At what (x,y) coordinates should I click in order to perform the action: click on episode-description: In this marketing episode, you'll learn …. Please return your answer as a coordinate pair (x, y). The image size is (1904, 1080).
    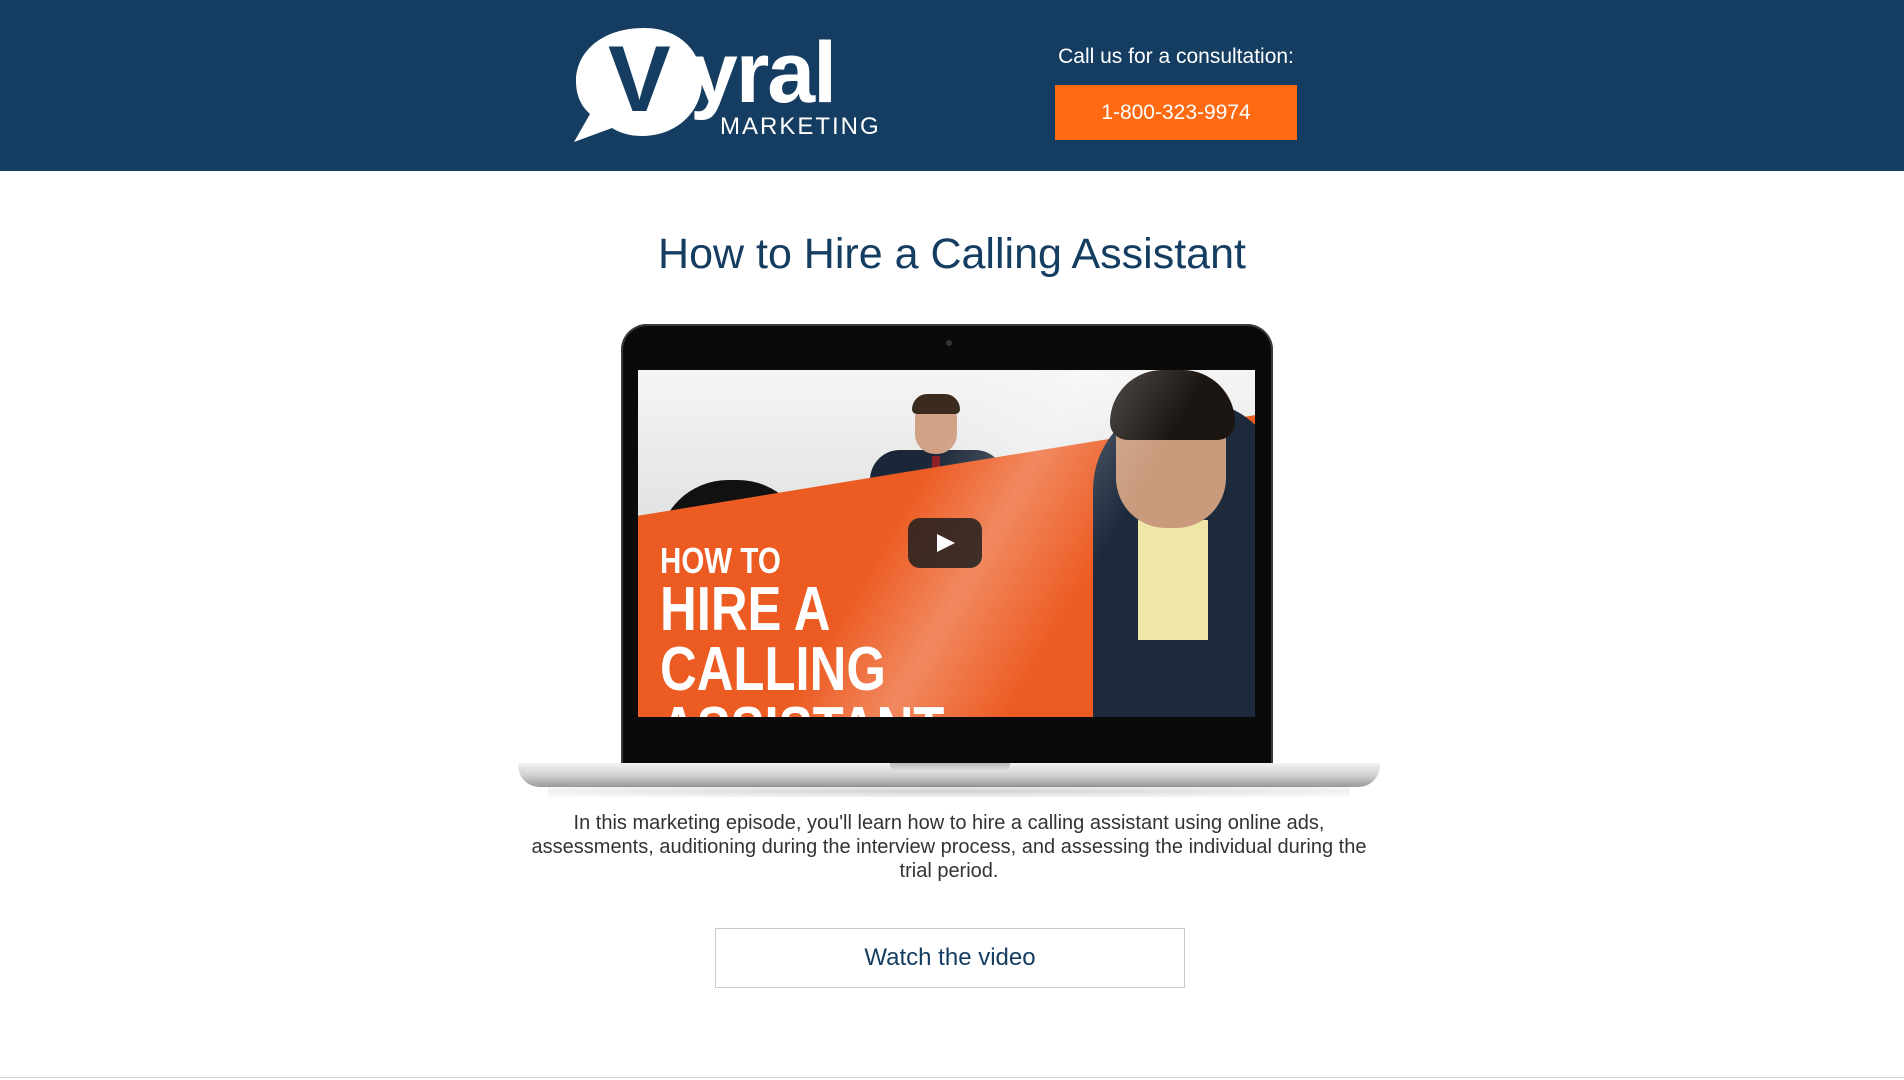
    Looking at the image, I should click on (949, 847).